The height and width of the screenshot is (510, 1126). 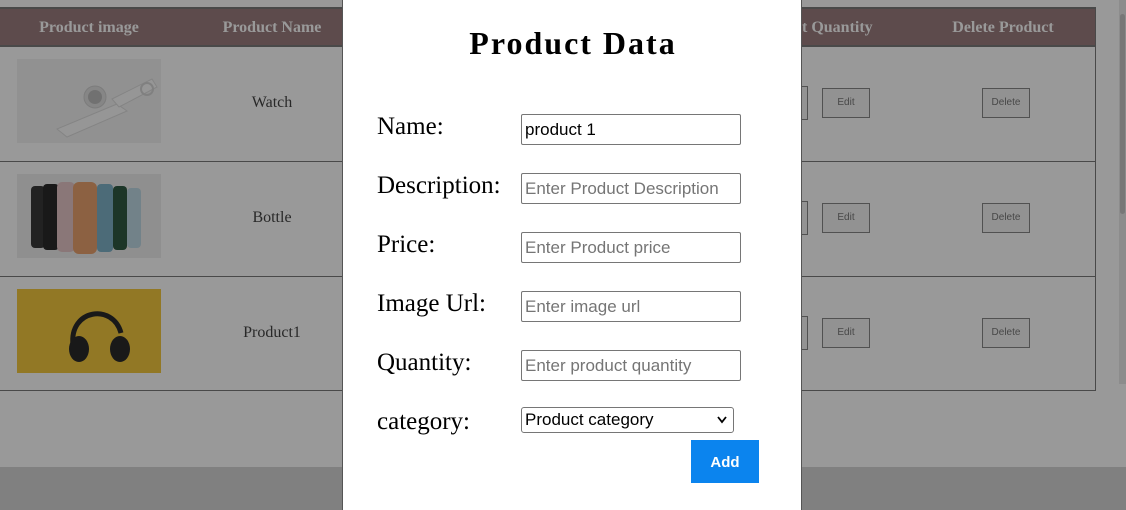 I want to click on name-input, so click(x=631, y=129).